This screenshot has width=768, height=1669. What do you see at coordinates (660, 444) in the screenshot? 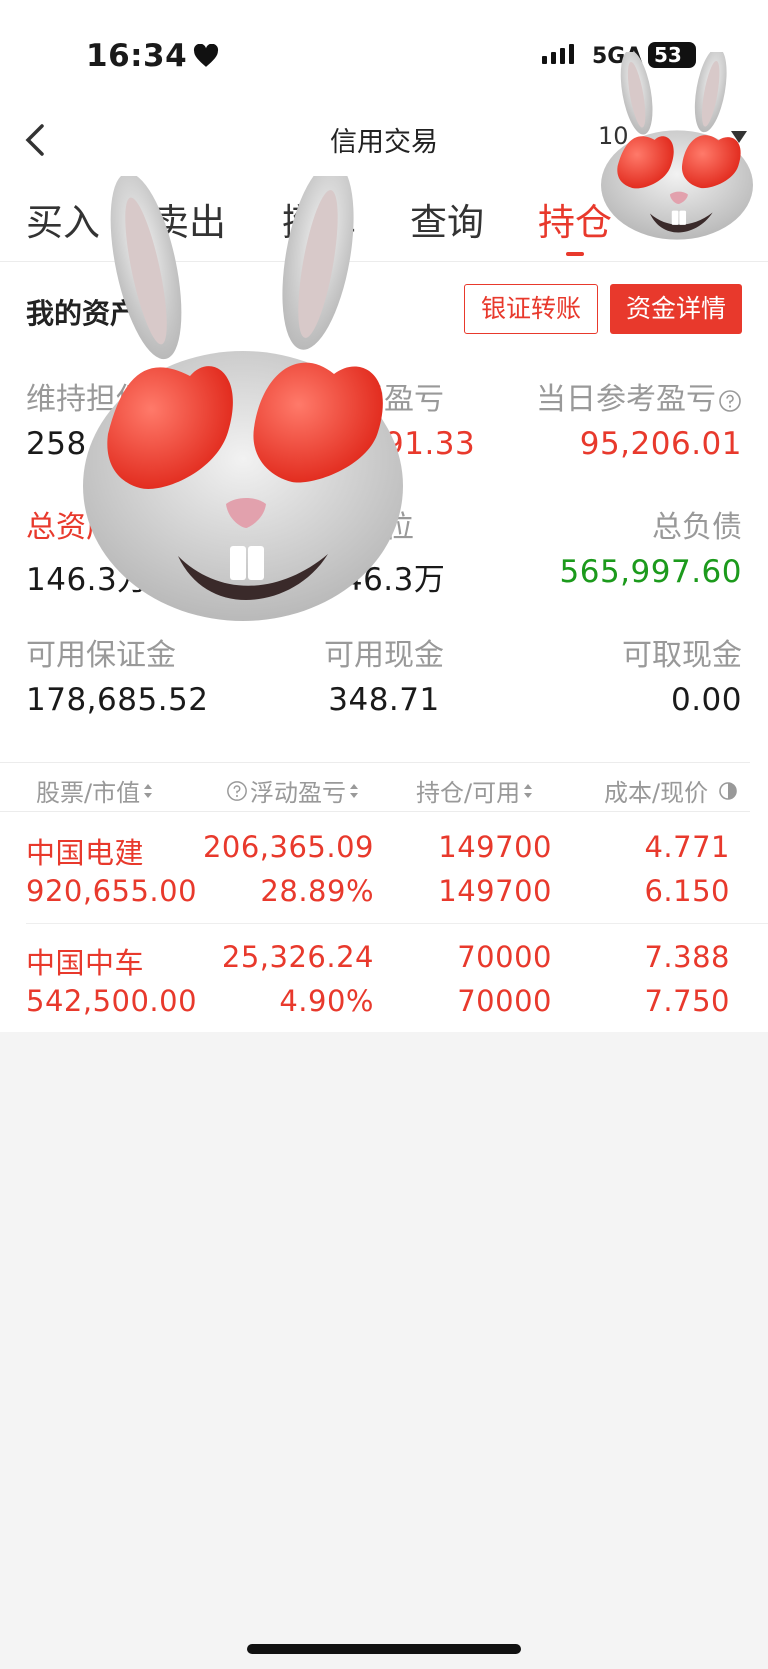
I see `metric-value: 95,206.01` at bounding box center [660, 444].